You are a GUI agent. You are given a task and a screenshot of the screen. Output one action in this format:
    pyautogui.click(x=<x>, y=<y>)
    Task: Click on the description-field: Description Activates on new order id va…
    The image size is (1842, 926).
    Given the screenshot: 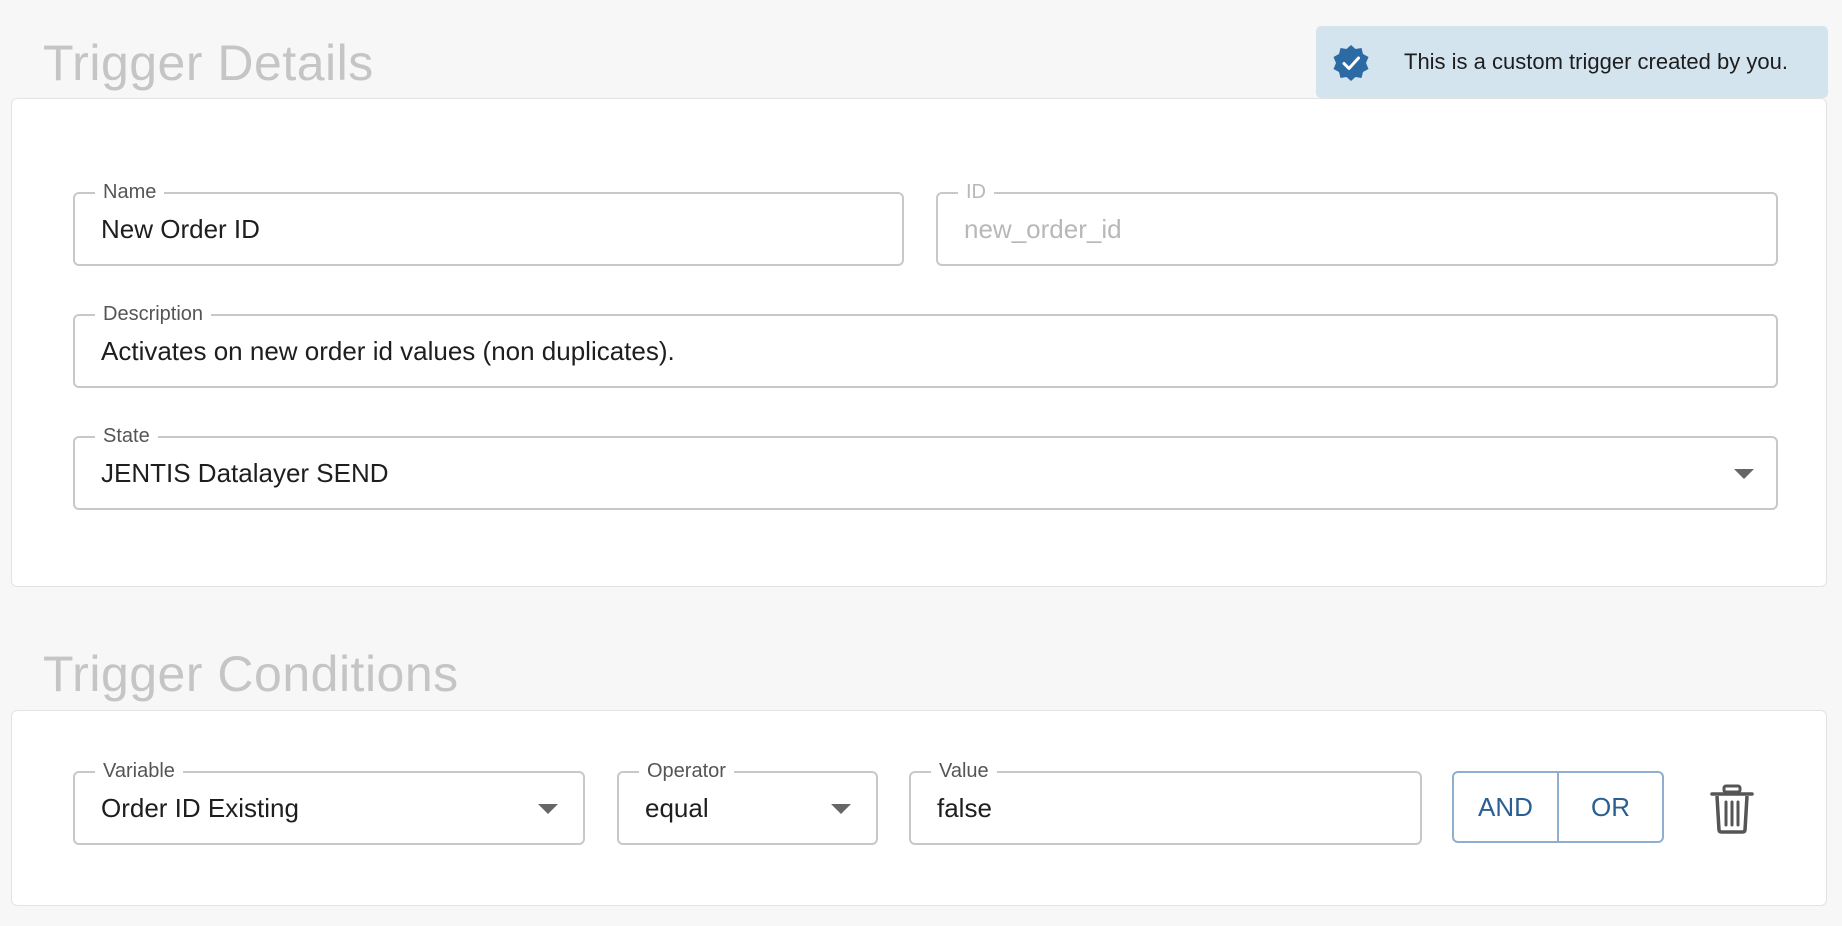 What is the action you would take?
    pyautogui.click(x=925, y=345)
    